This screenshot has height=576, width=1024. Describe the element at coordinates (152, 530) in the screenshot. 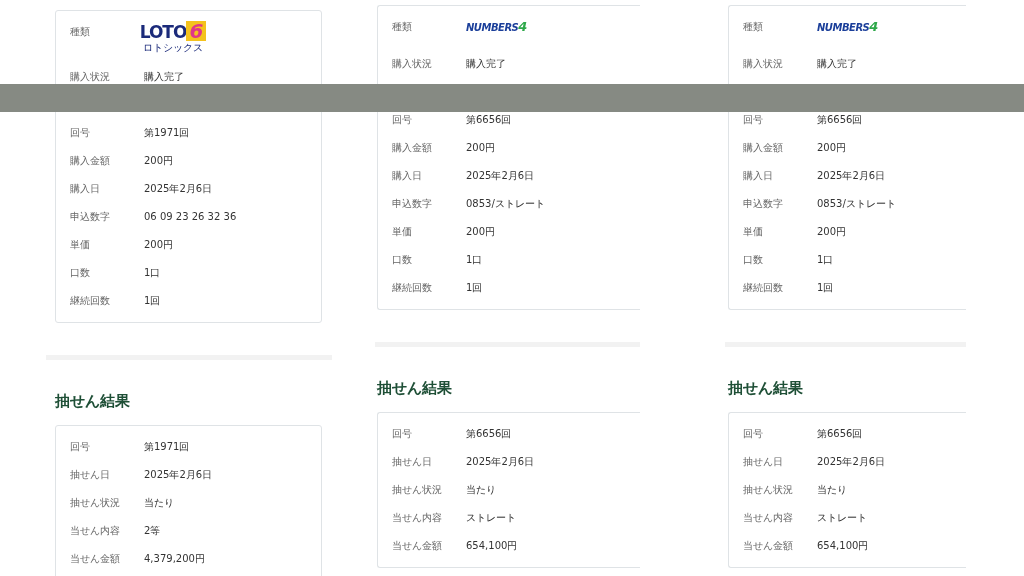

I see `field-value: 2等` at that location.